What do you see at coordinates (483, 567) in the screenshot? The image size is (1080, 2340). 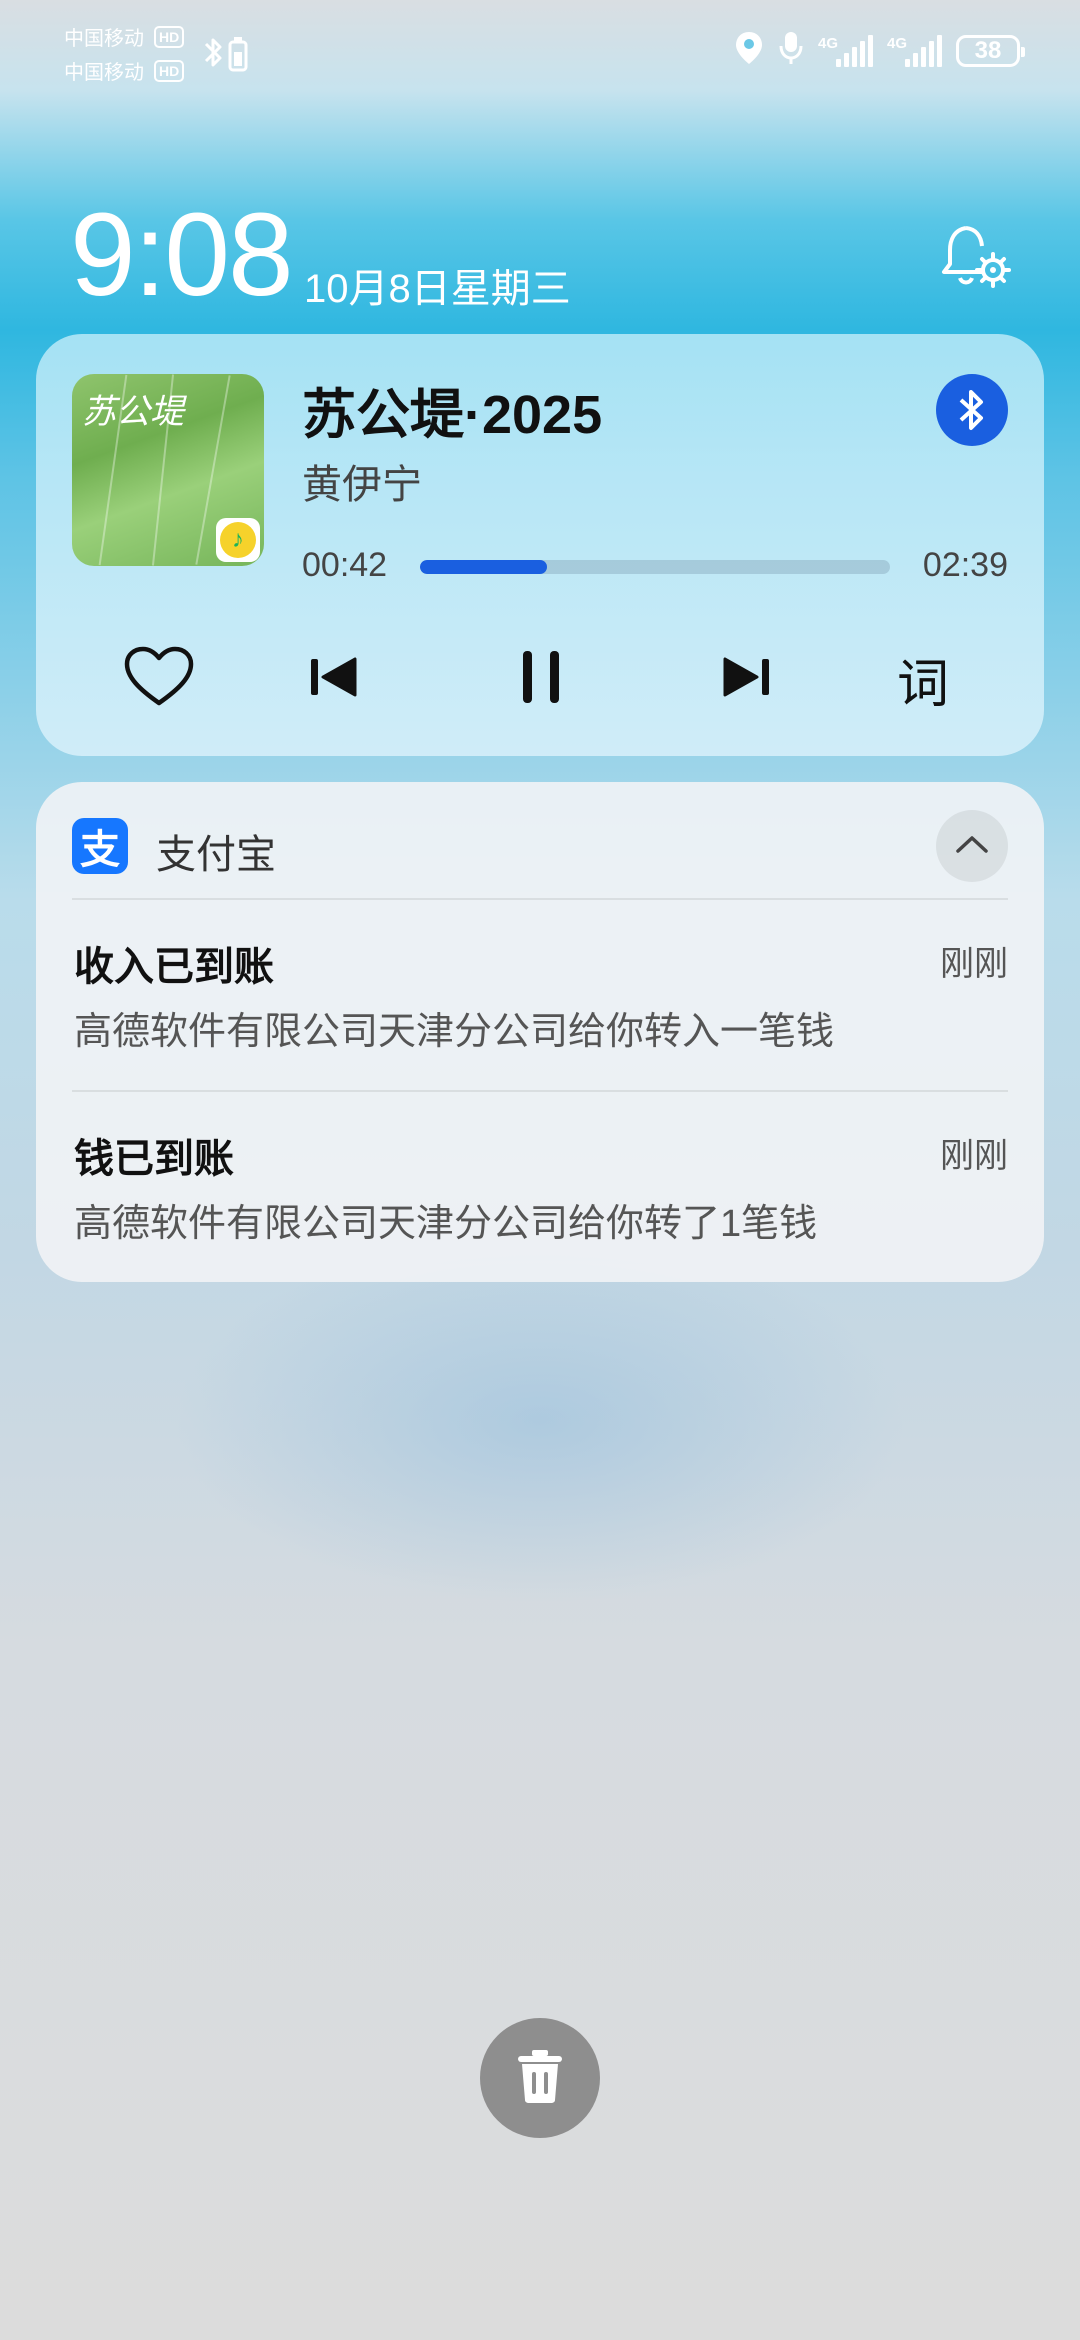 I see `progress-fill` at bounding box center [483, 567].